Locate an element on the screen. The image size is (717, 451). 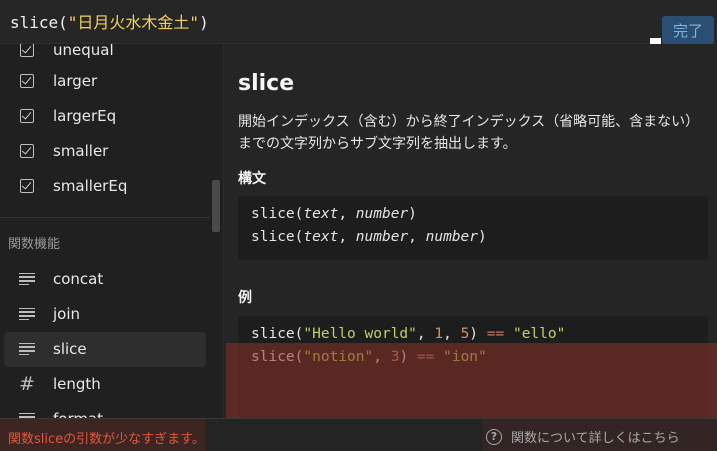
formula-close: ) is located at coordinates (204, 22).